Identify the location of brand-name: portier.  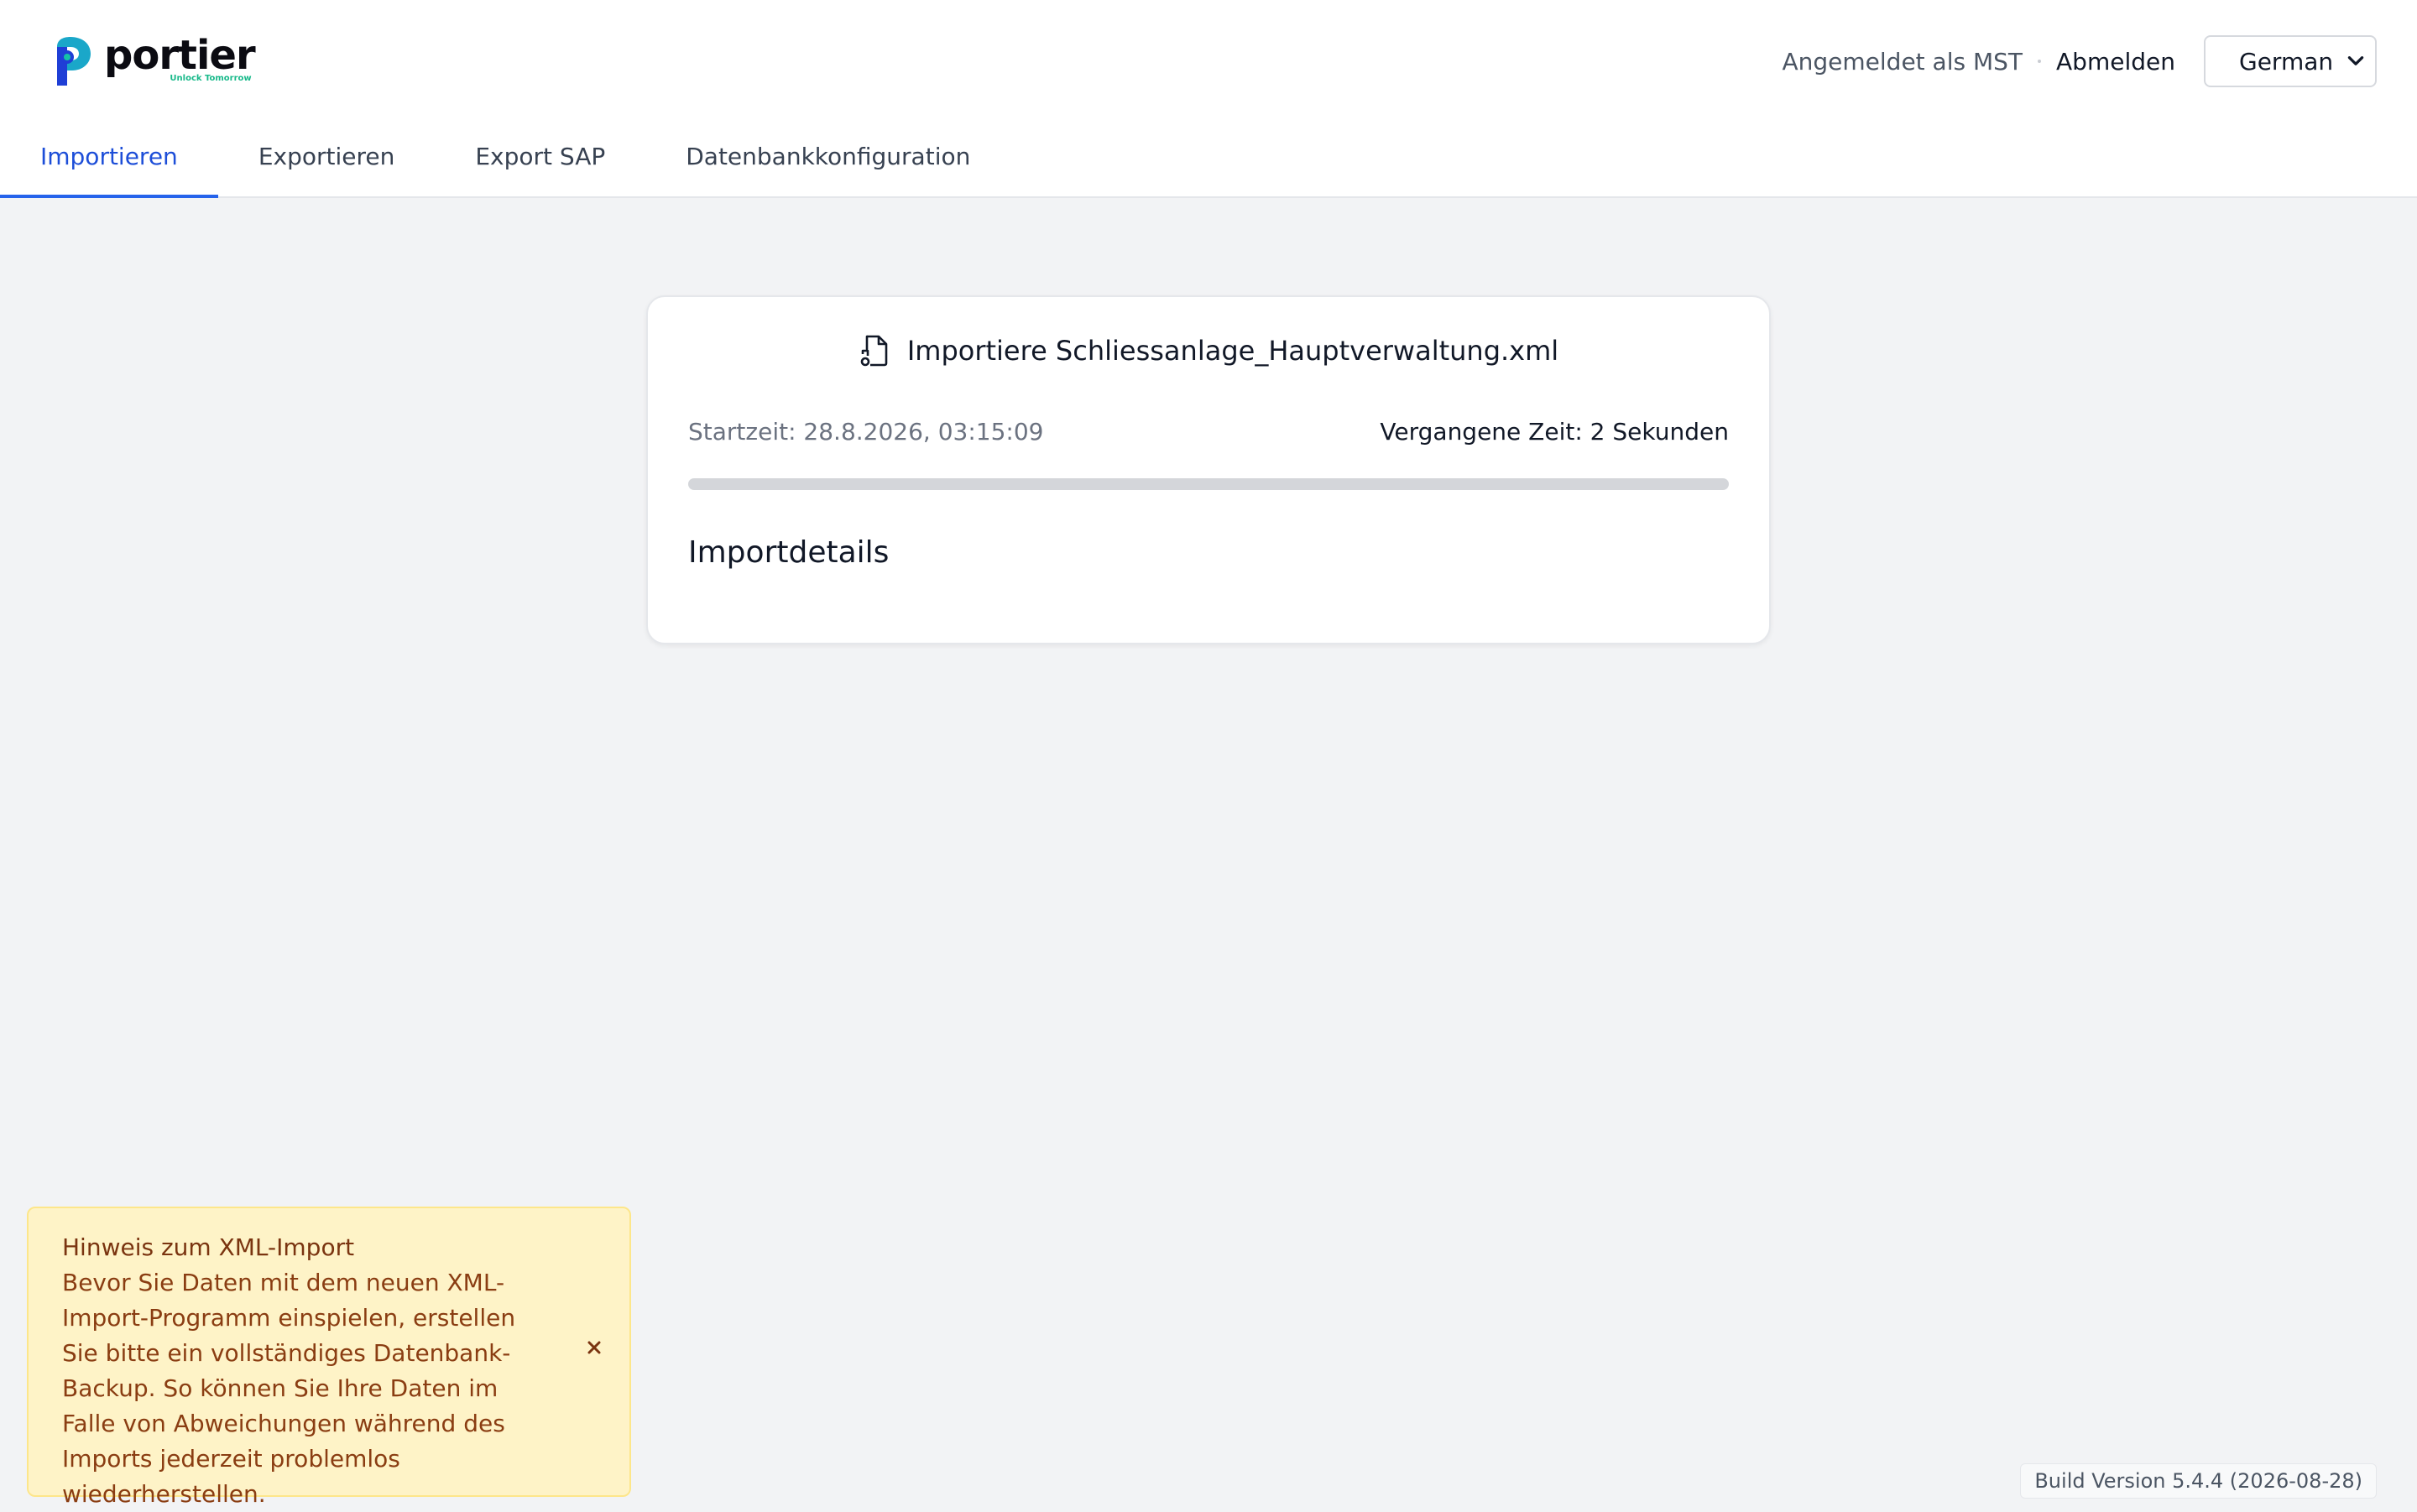
(180, 56).